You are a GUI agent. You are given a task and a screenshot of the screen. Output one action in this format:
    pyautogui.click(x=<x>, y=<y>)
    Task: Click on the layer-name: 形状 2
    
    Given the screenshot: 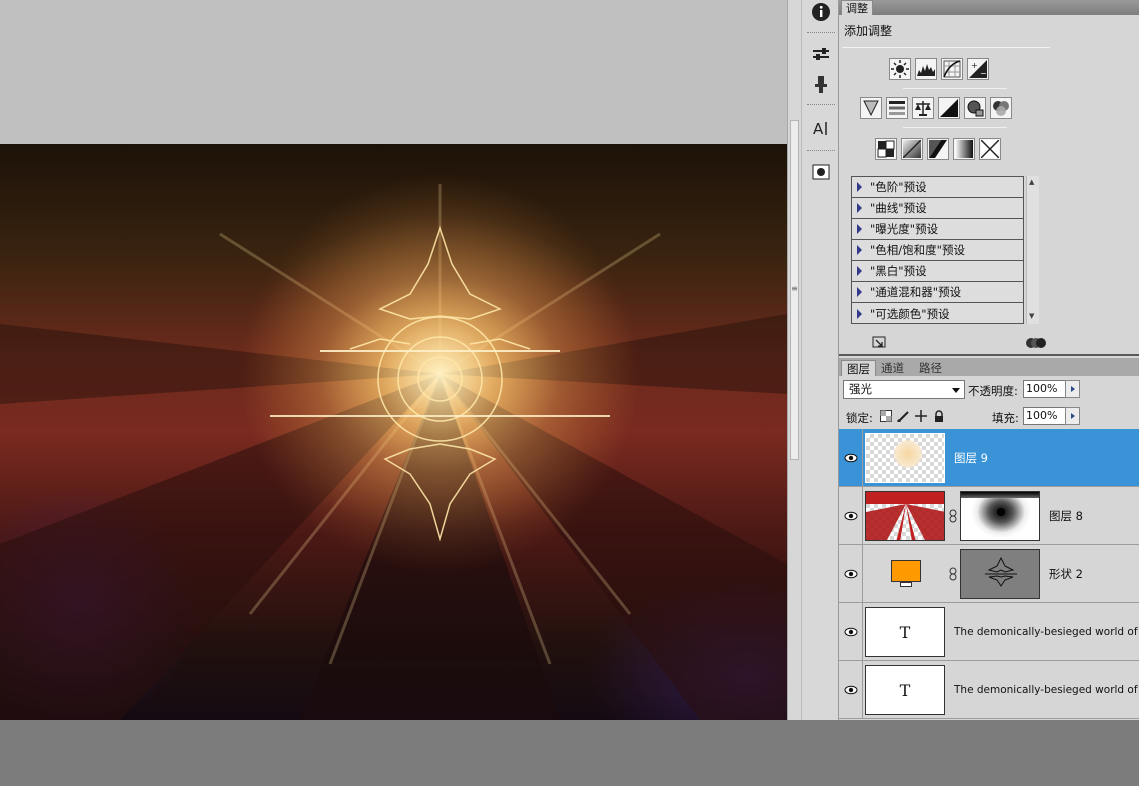 What is the action you would take?
    pyautogui.click(x=1066, y=573)
    